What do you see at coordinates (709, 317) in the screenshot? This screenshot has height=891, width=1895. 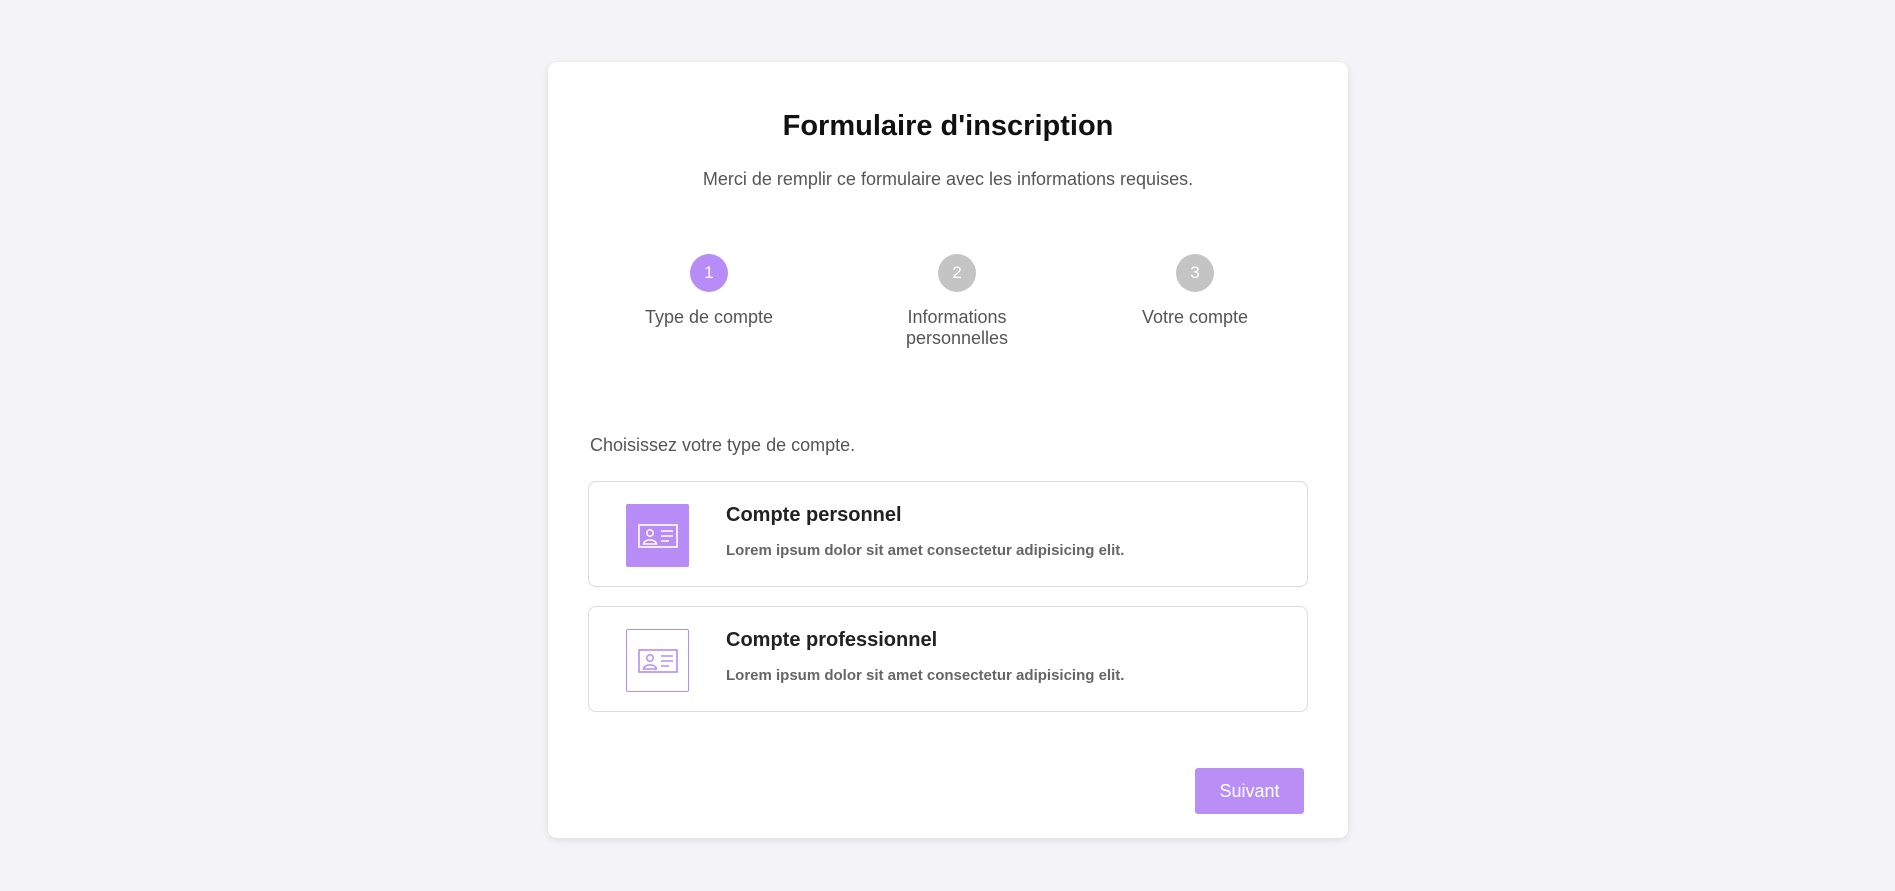 I see `step-label: Type de compte` at bounding box center [709, 317].